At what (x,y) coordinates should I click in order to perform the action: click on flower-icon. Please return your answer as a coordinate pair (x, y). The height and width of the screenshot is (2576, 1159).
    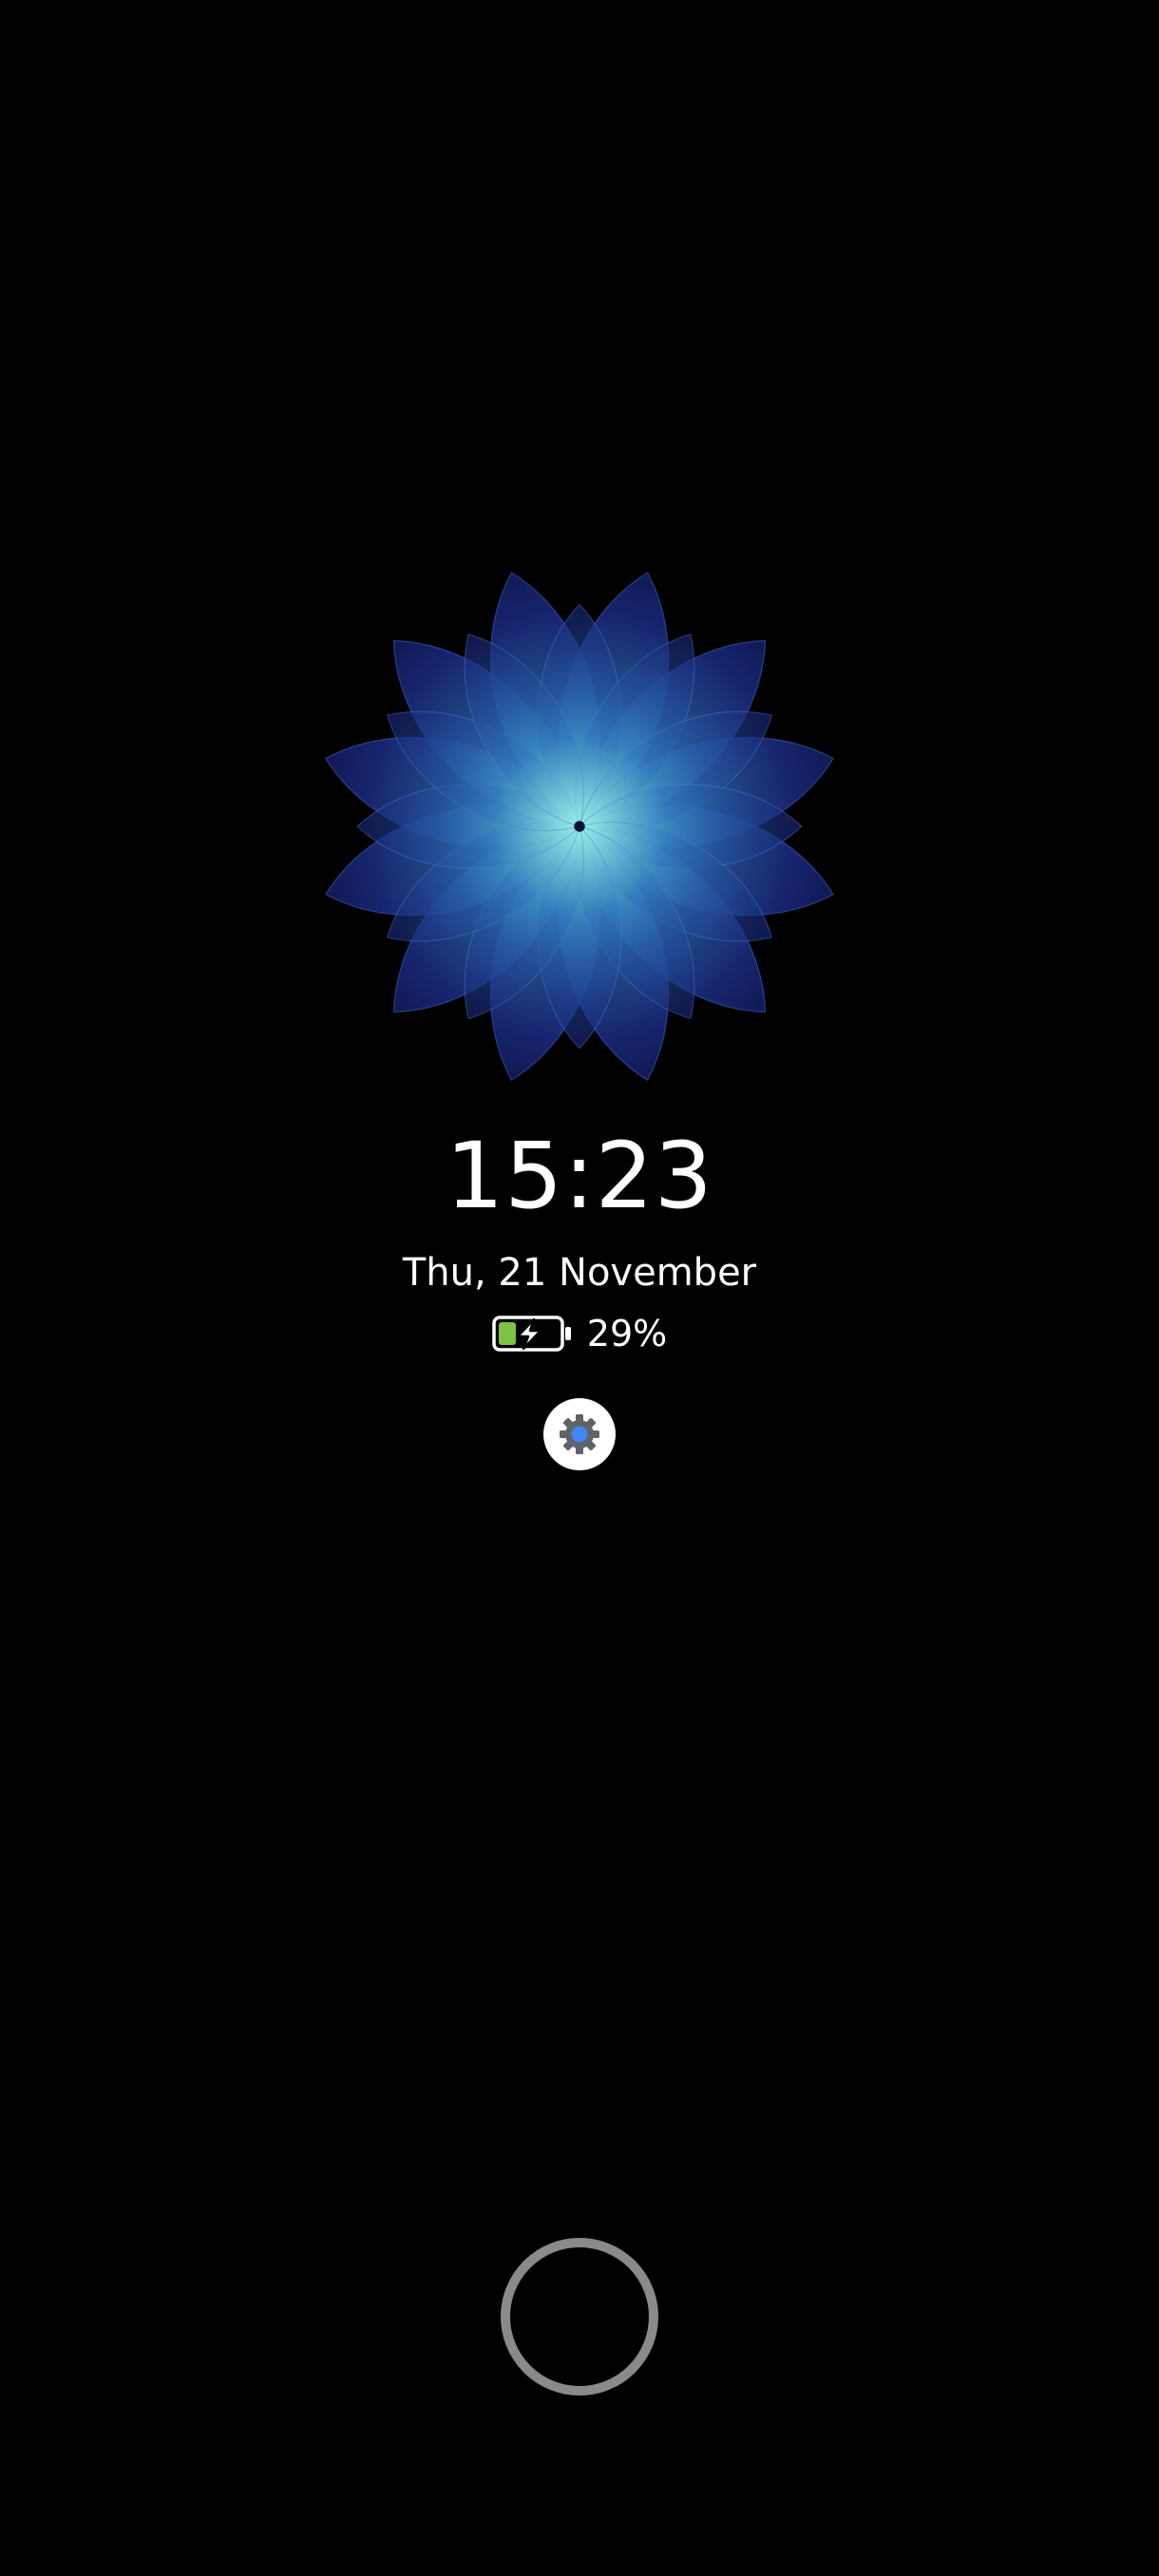
    Looking at the image, I should click on (579, 826).